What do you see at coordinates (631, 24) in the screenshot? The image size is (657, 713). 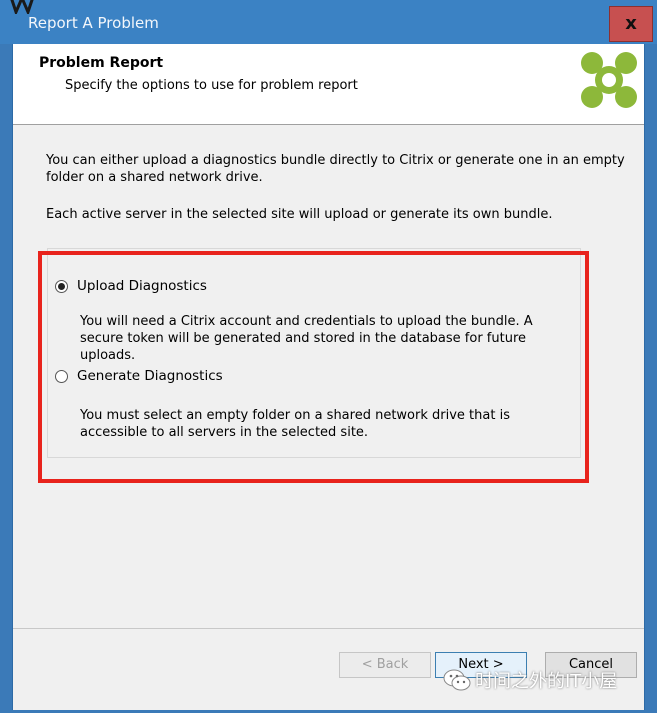 I see `close-button: x` at bounding box center [631, 24].